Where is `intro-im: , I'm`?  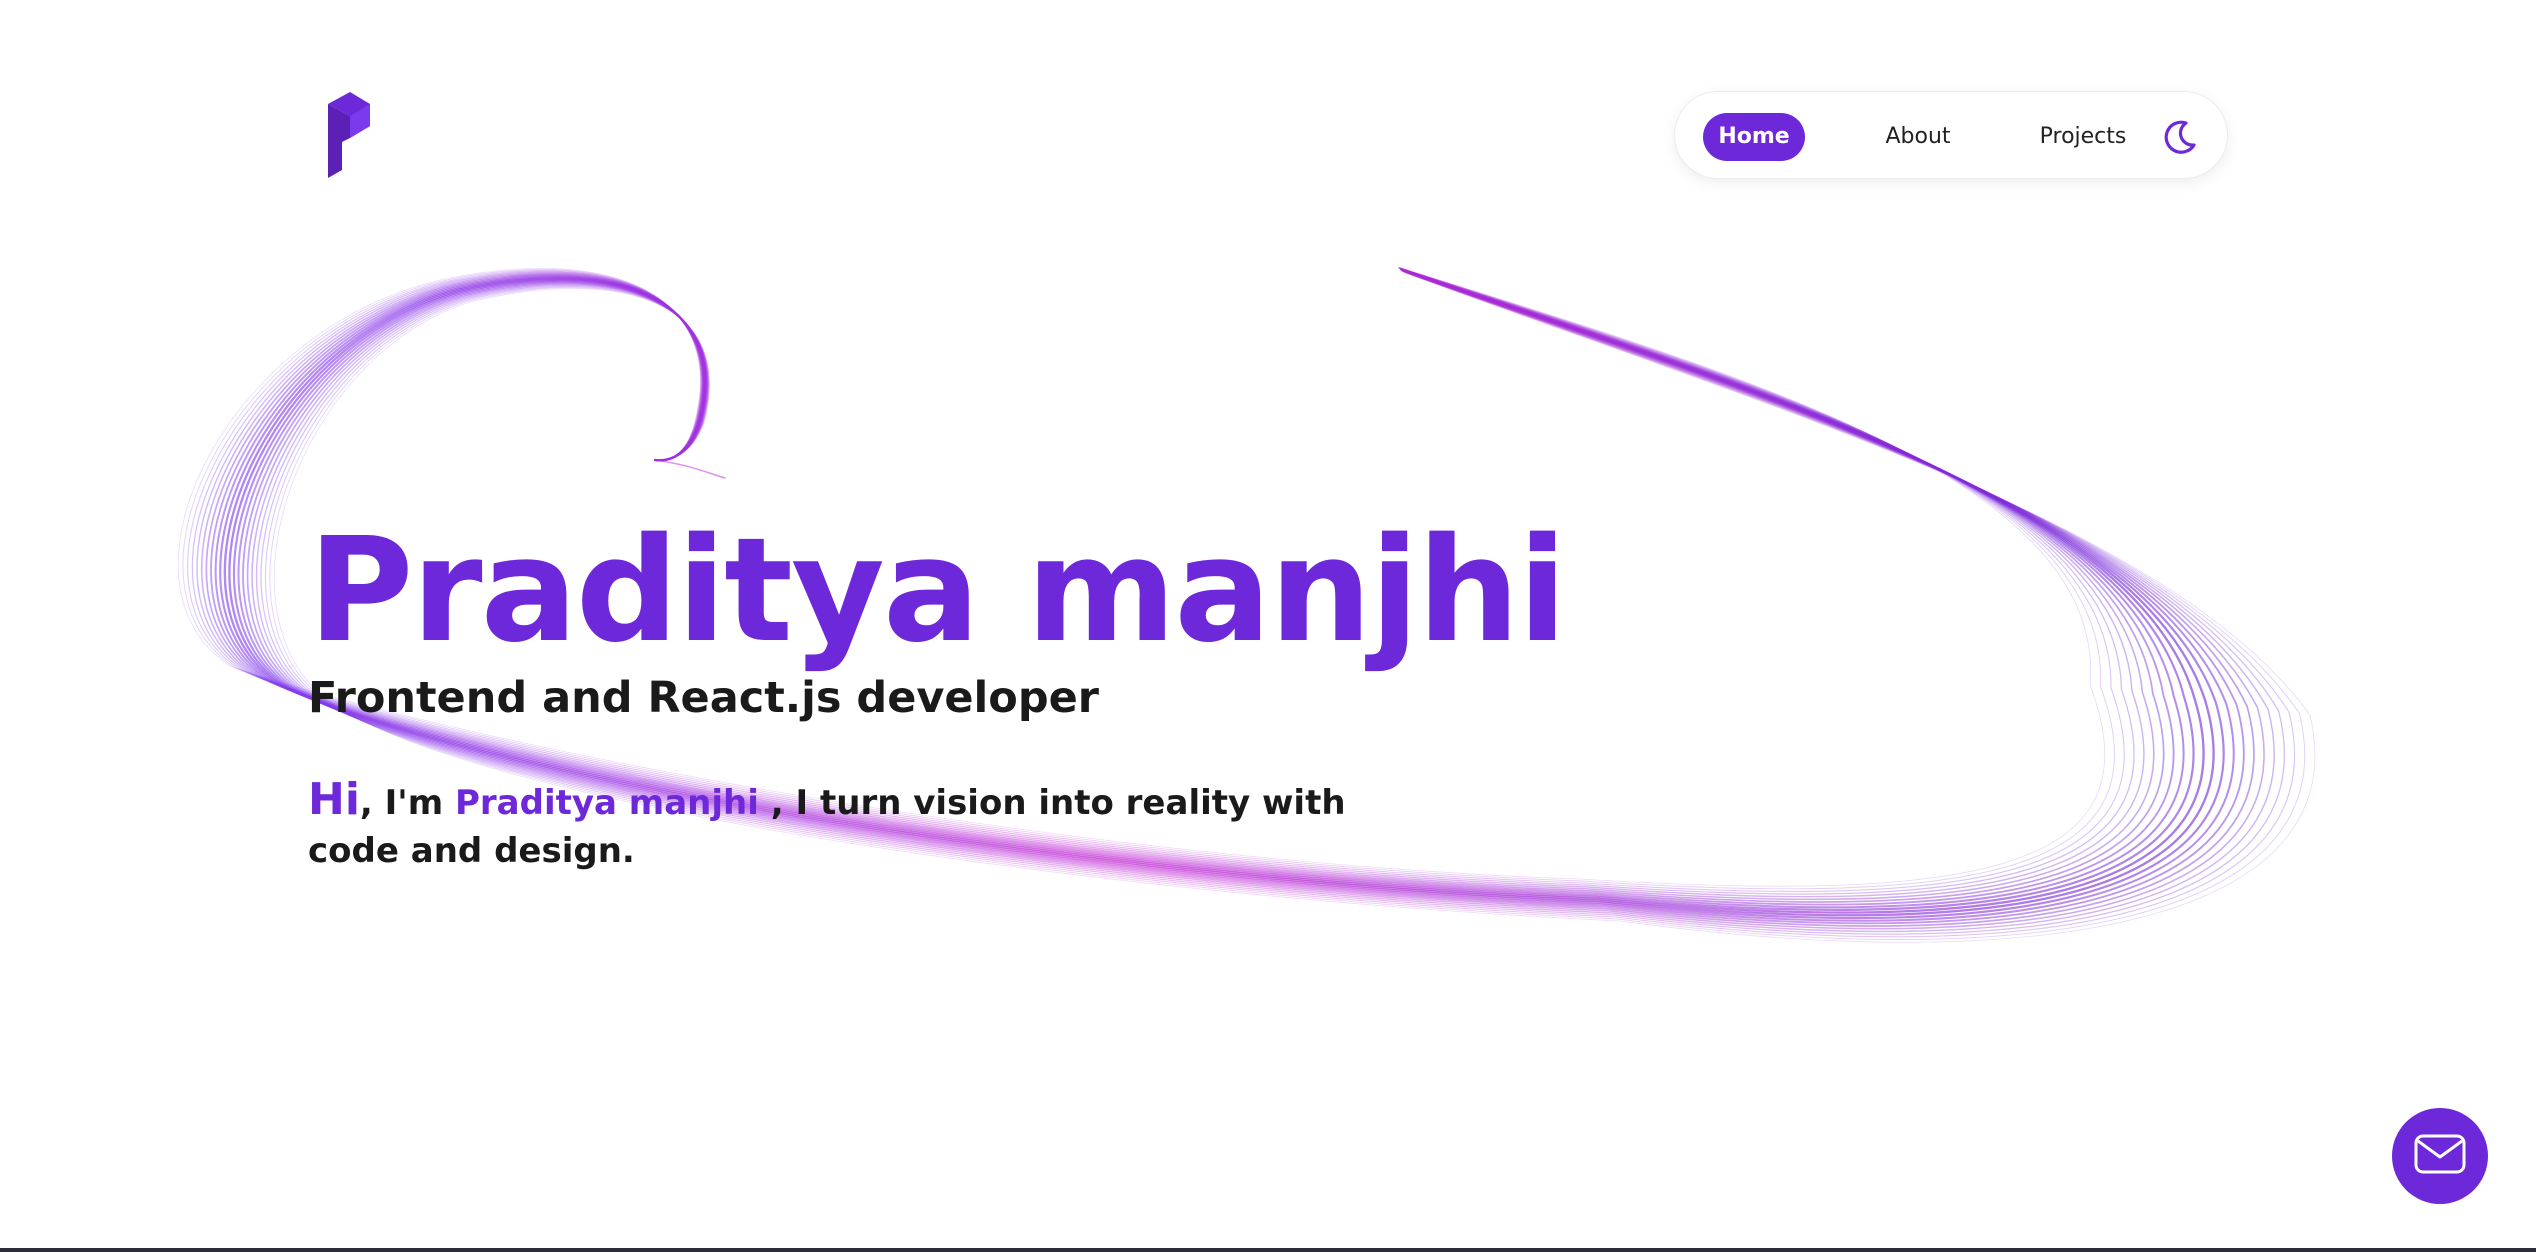
intro-im: , I'm is located at coordinates (407, 803).